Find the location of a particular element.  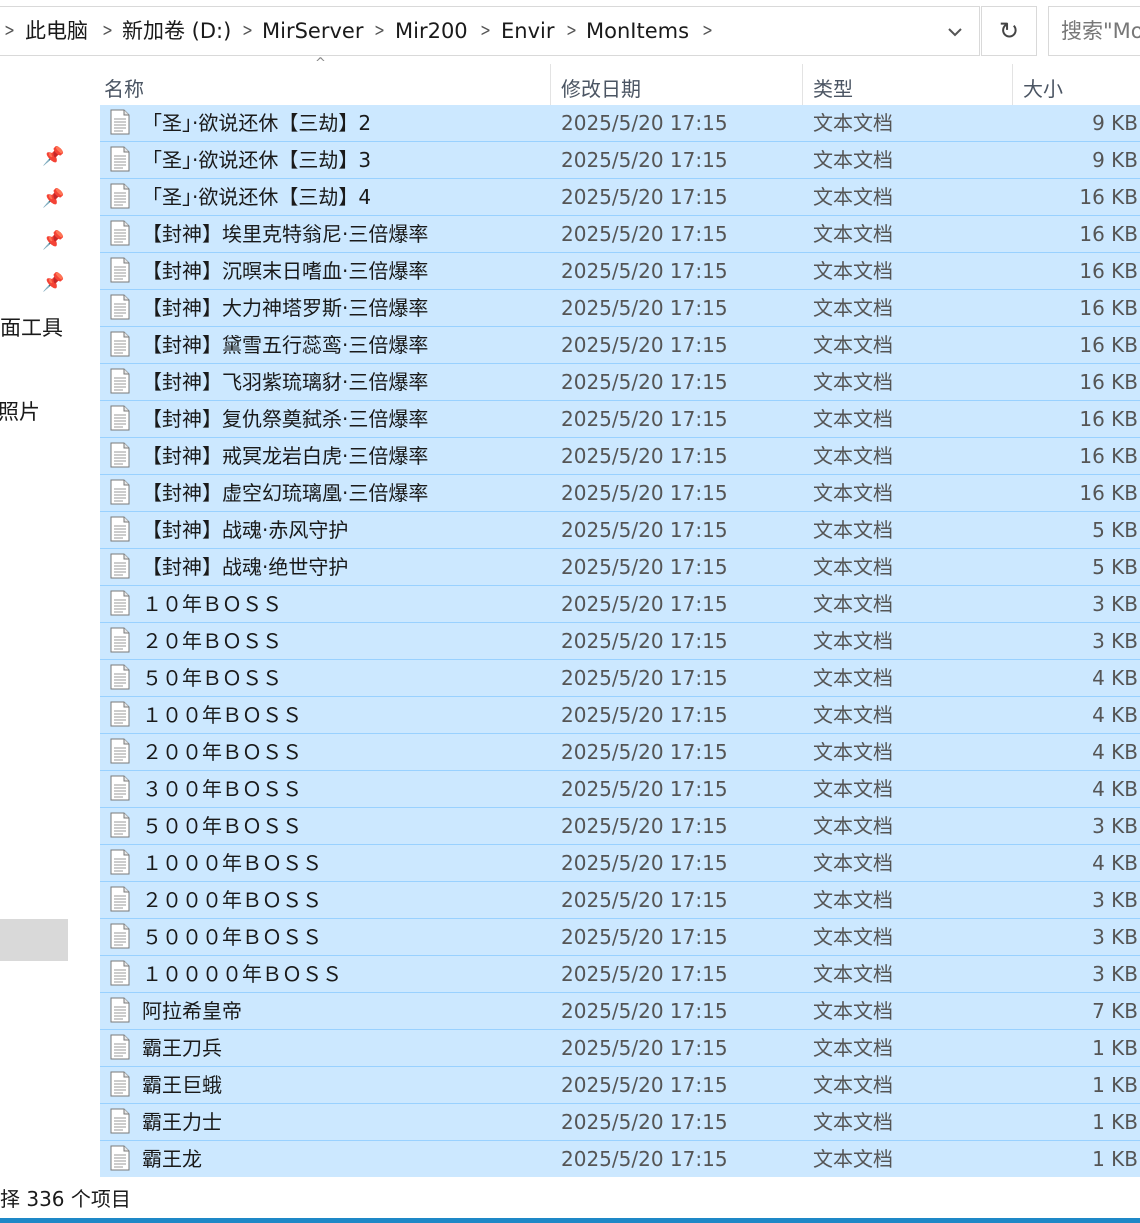

address-history-dropdown is located at coordinates (955, 31).